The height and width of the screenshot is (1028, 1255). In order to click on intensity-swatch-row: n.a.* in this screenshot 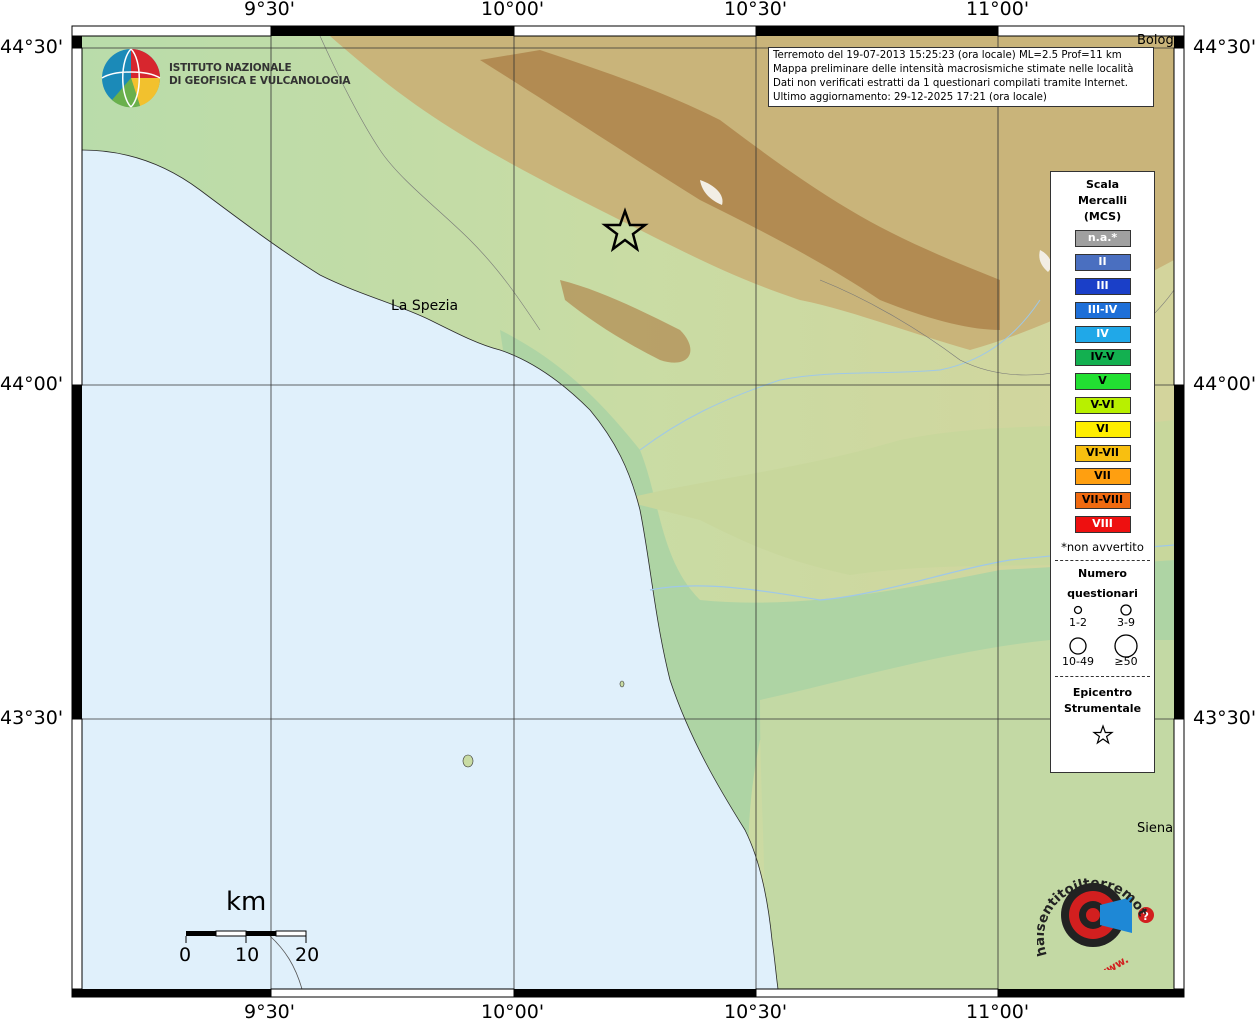, I will do `click(1102, 239)`.